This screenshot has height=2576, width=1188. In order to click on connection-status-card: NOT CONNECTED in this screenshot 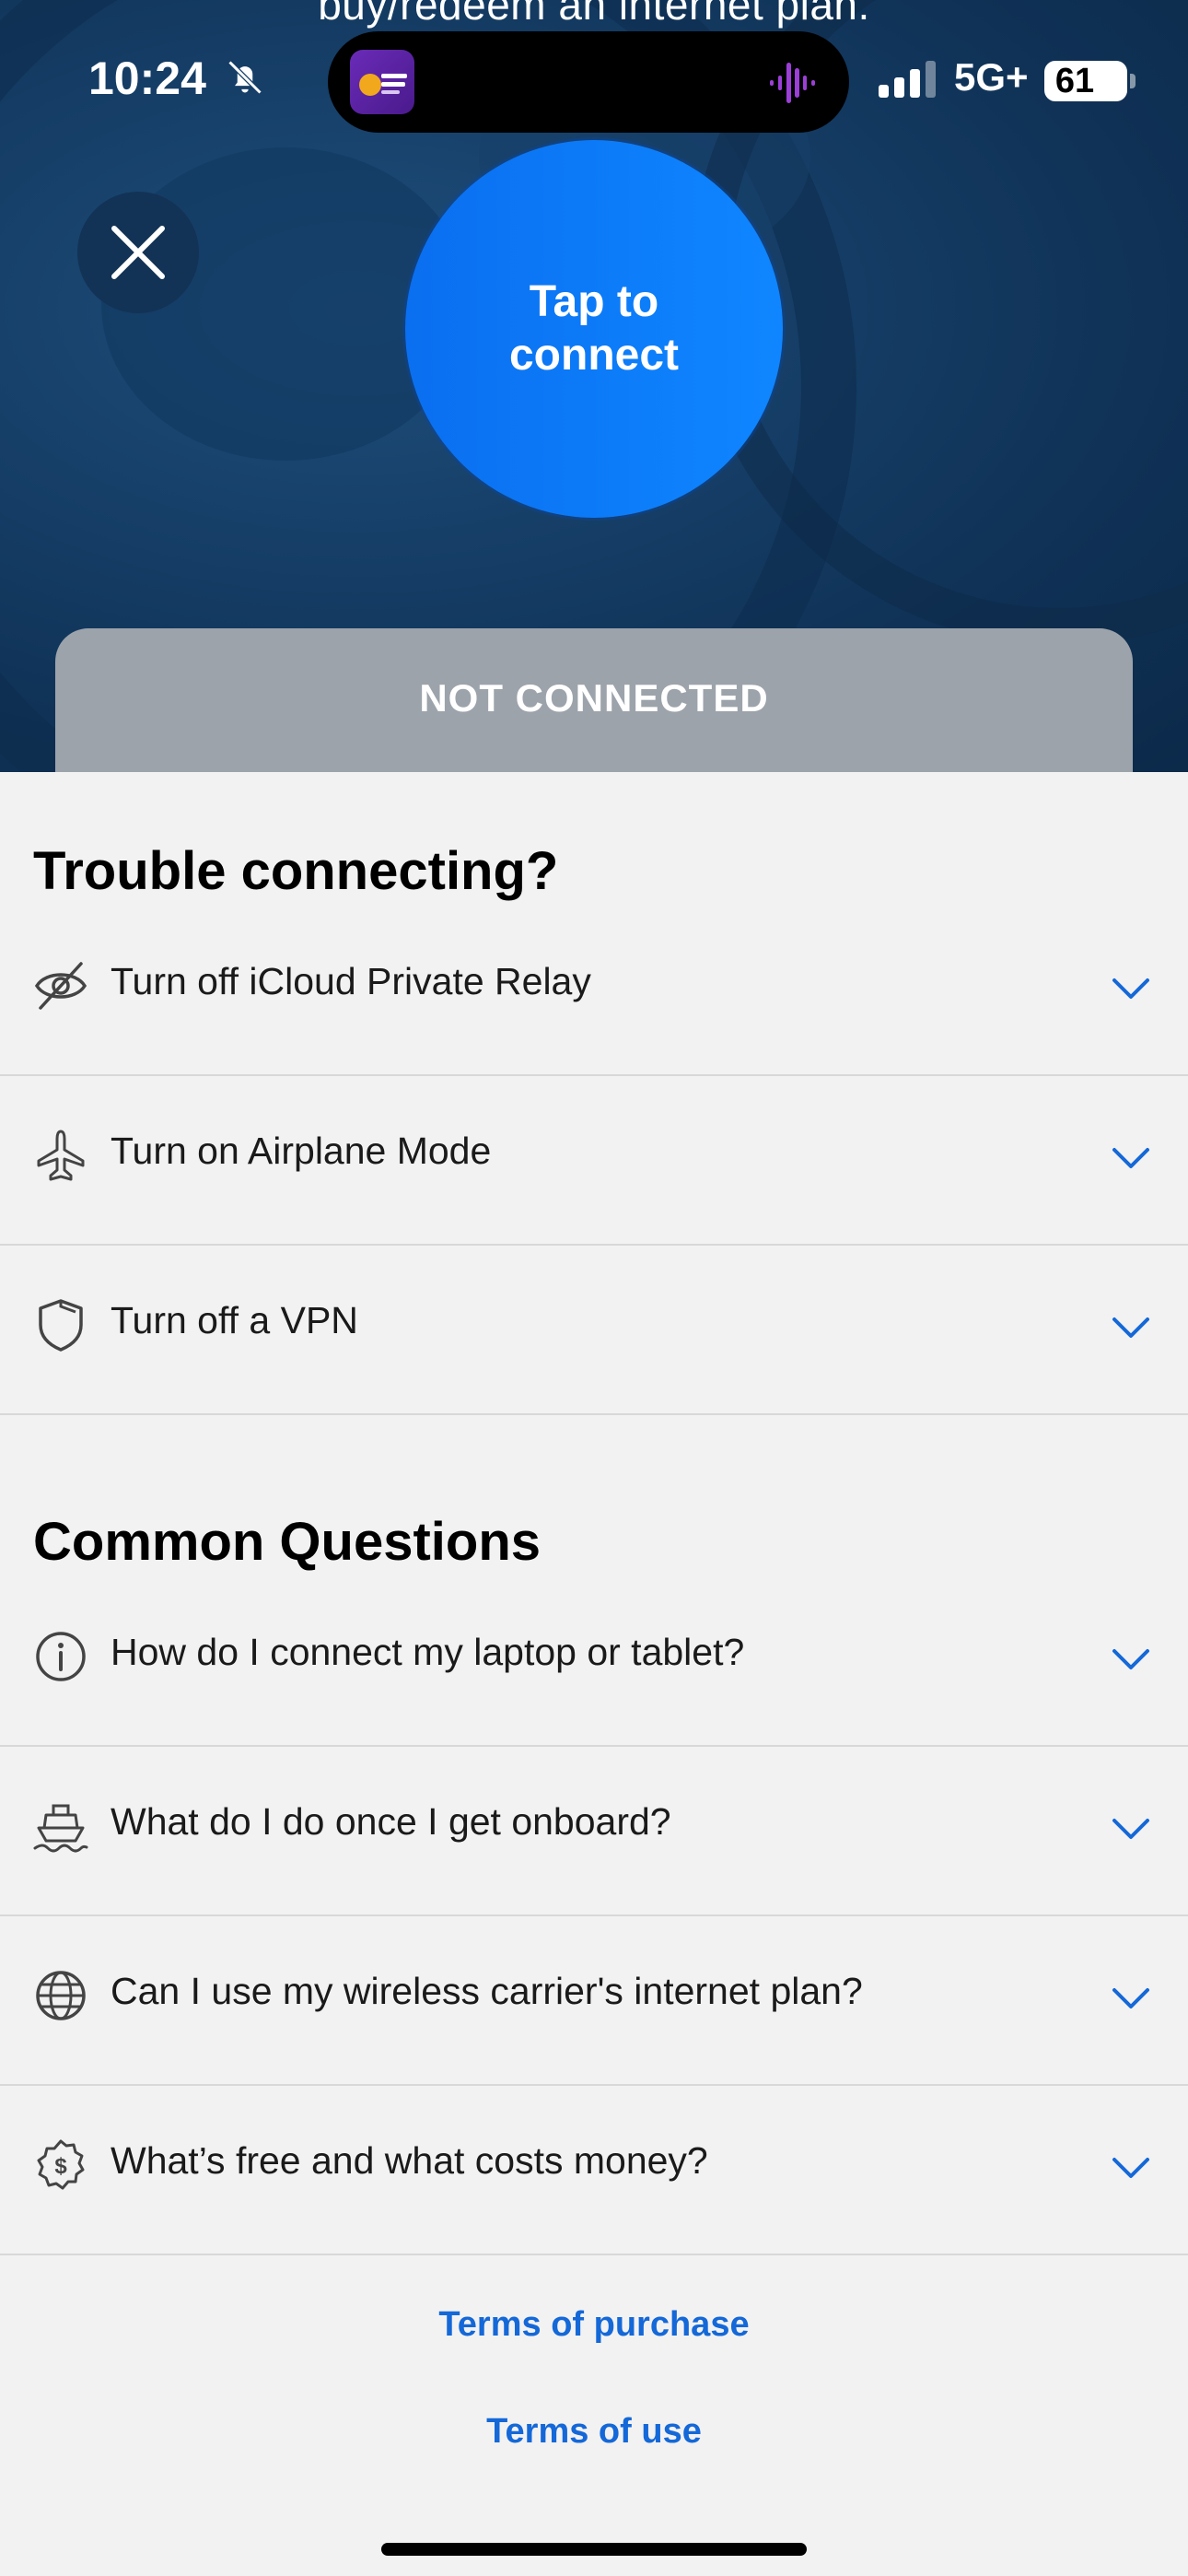, I will do `click(594, 700)`.